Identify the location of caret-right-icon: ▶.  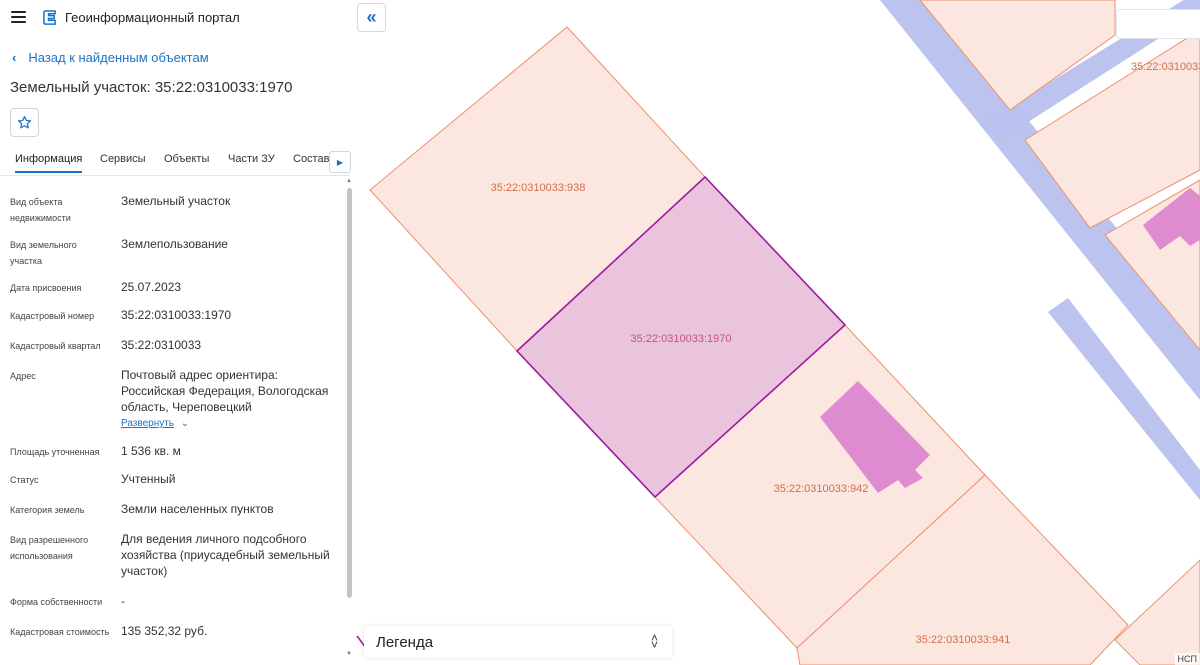
(340, 162).